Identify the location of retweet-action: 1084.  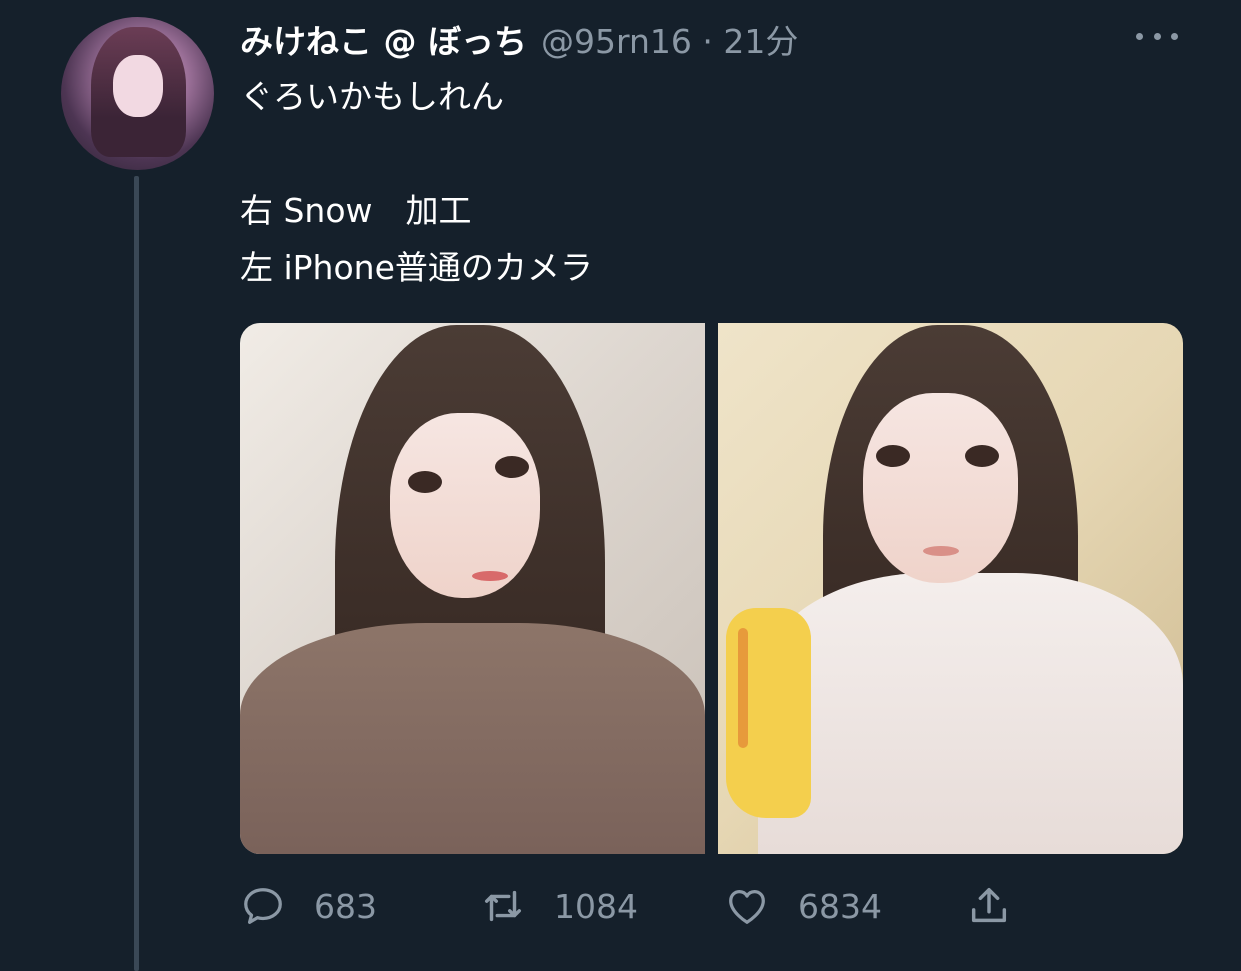
(559, 906).